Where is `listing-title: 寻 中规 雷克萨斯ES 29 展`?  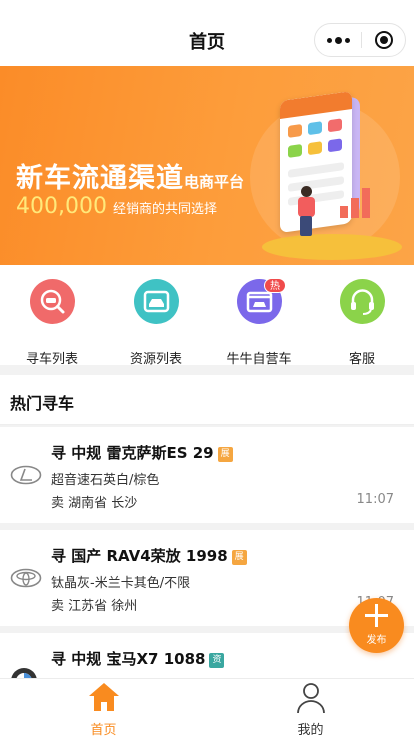 listing-title: 寻 中规 雷克萨斯ES 29 展 is located at coordinates (142, 452).